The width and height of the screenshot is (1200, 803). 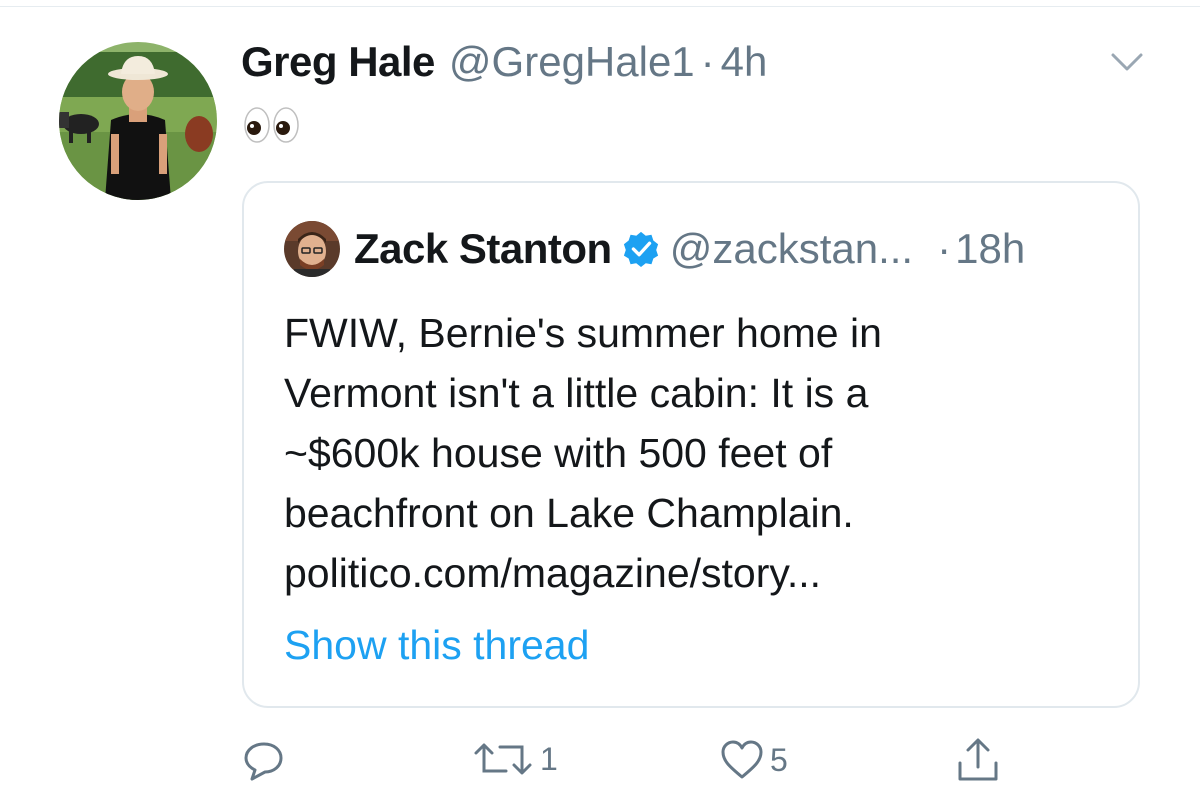 What do you see at coordinates (742, 759) in the screenshot?
I see `heart-icon` at bounding box center [742, 759].